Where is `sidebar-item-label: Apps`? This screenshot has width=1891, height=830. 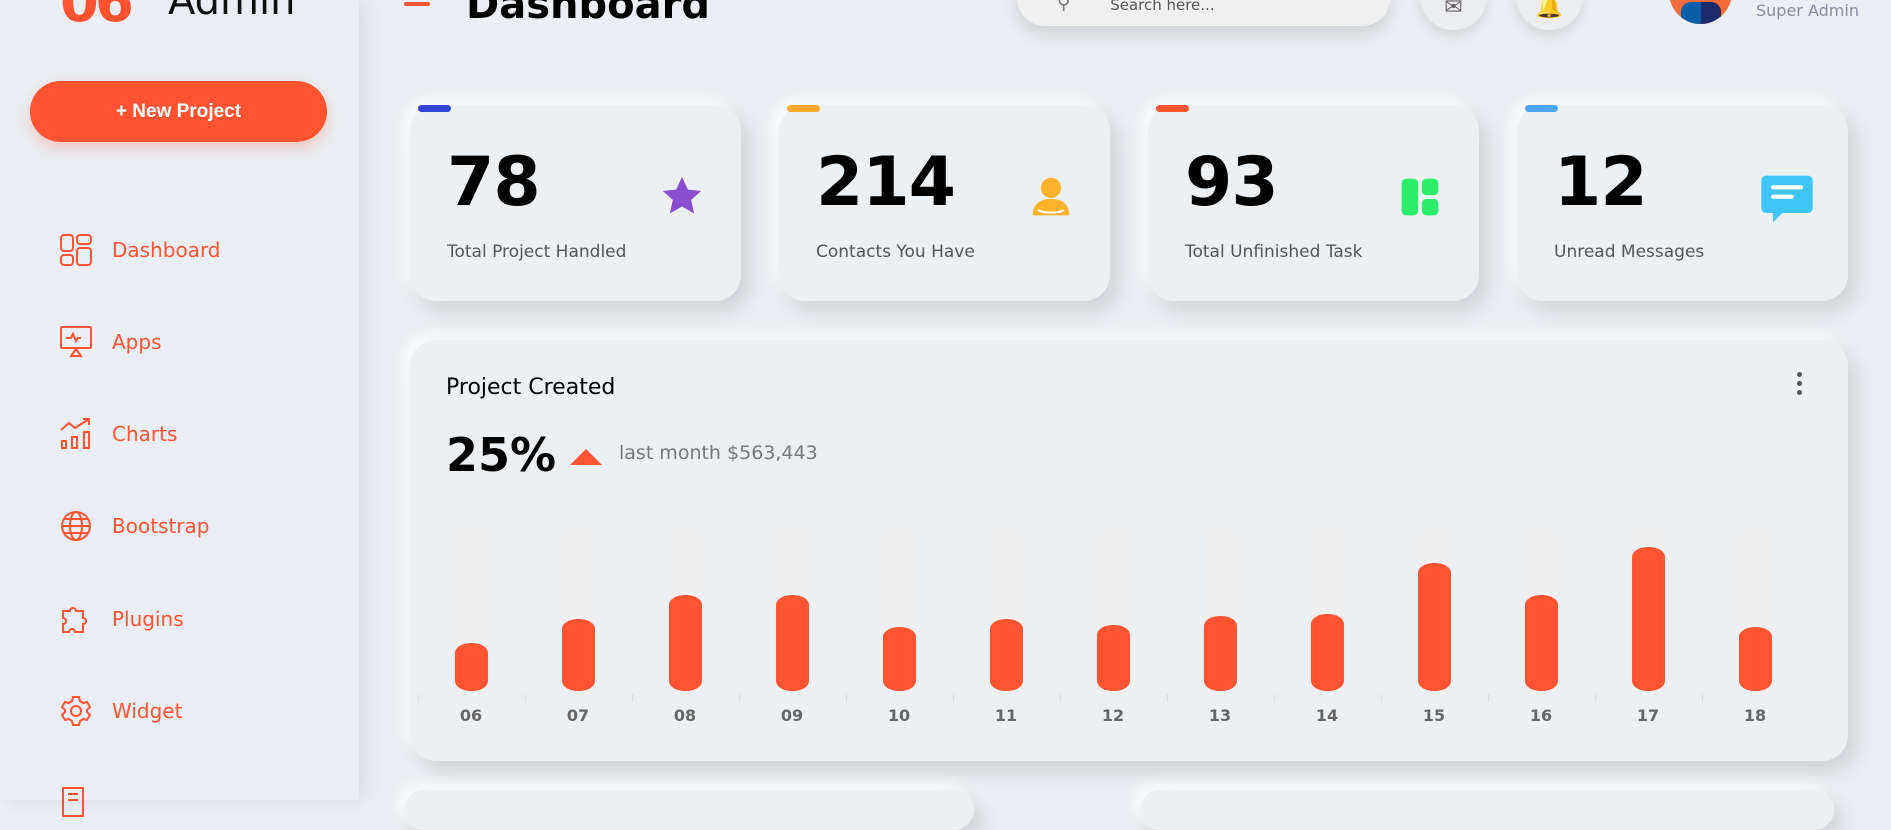
sidebar-item-label: Apps is located at coordinates (137, 342).